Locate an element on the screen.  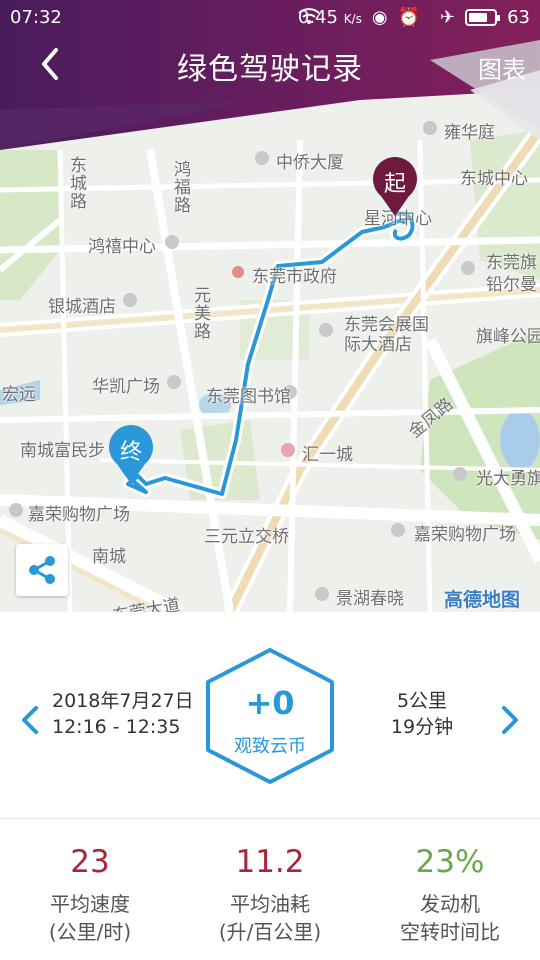
coin-value: +0 is located at coordinates (270, 703).